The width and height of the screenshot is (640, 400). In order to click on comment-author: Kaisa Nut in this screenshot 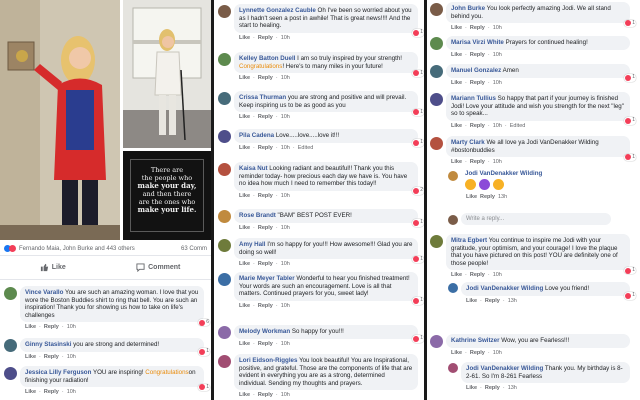, I will do `click(253, 168)`.